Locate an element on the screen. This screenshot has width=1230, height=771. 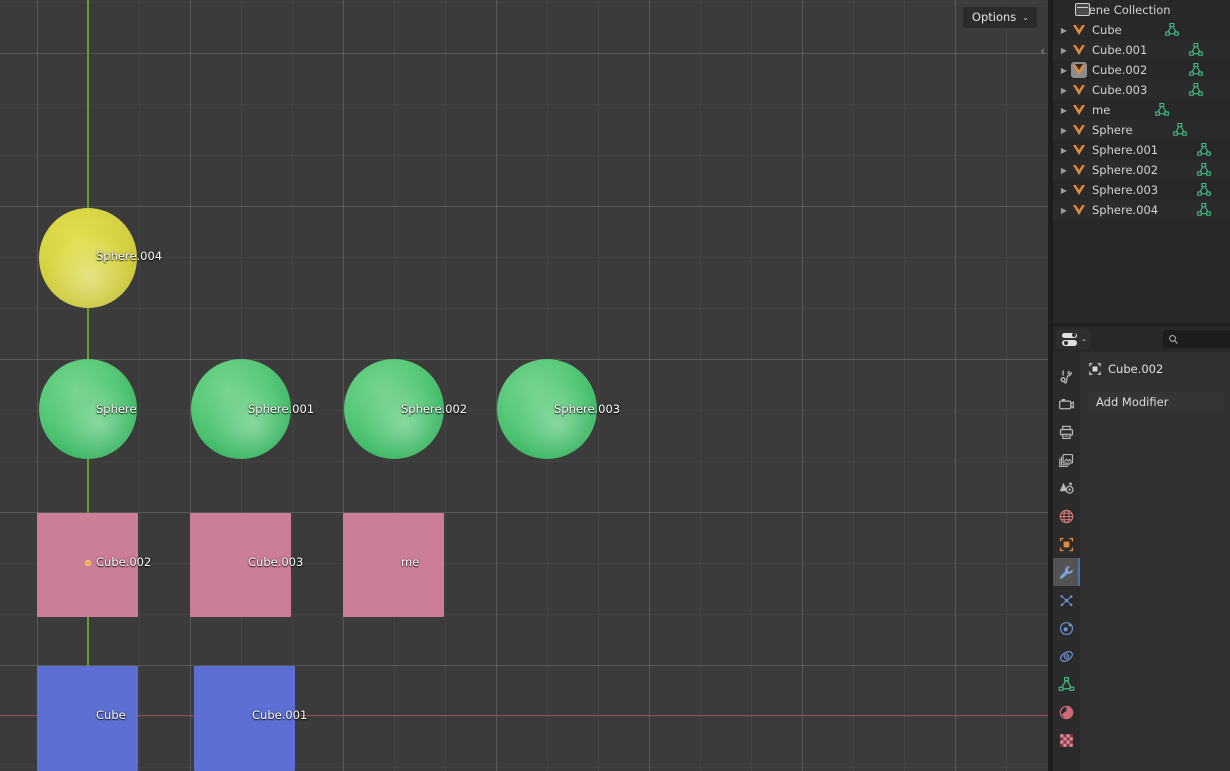
properties-tab-output is located at coordinates (1066, 432).